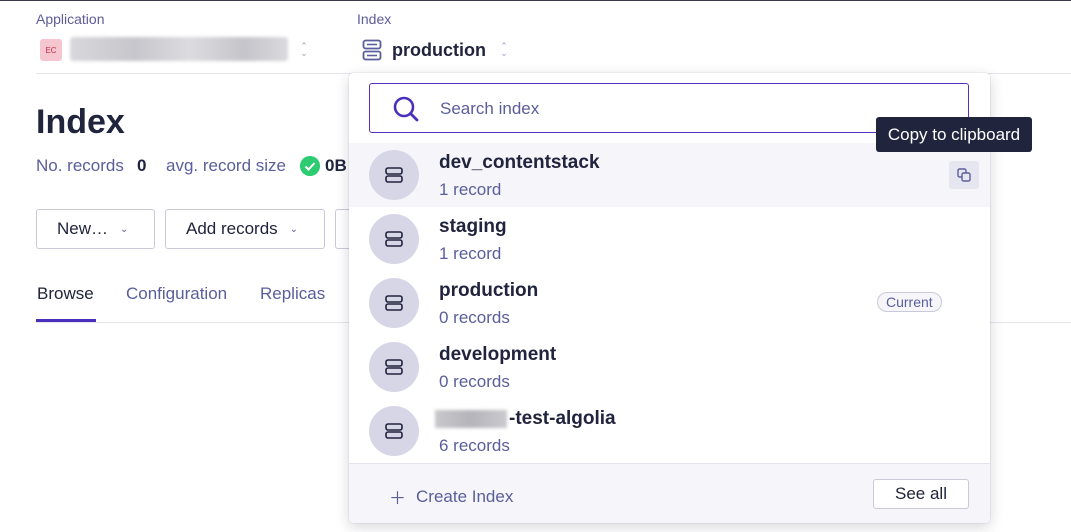 This screenshot has width=1071, height=532. Describe the element at coordinates (80, 122) in the screenshot. I see `page-title: Index` at that location.